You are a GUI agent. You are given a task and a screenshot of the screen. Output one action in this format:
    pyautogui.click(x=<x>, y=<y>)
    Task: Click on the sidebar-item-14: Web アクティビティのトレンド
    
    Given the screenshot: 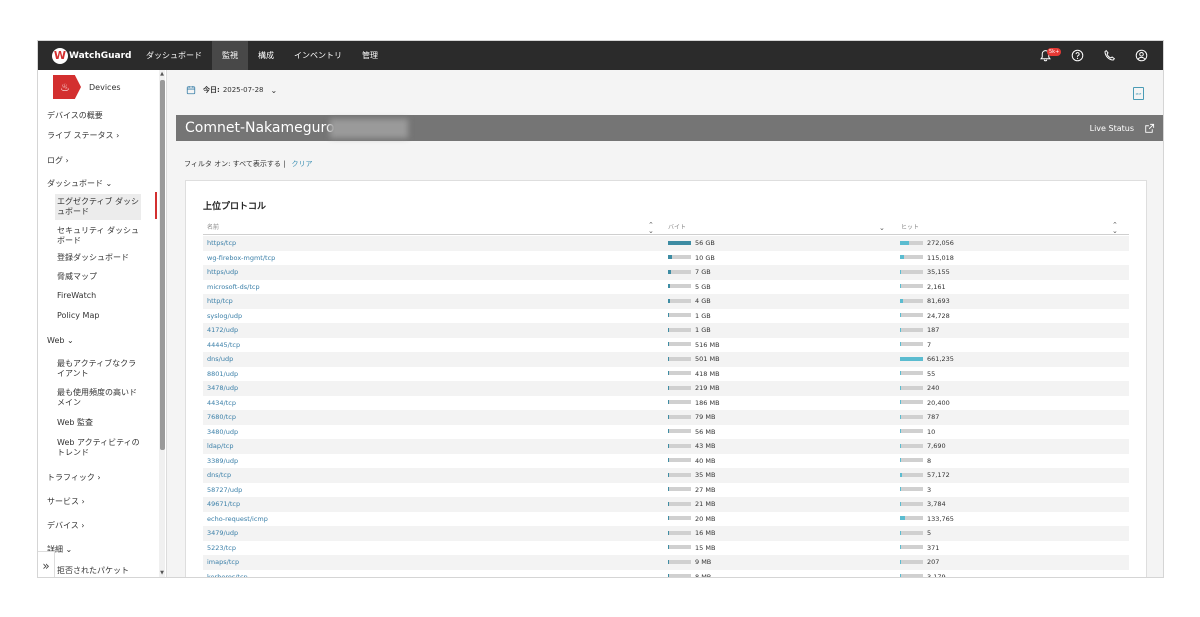 What is the action you would take?
    pyautogui.click(x=100, y=448)
    